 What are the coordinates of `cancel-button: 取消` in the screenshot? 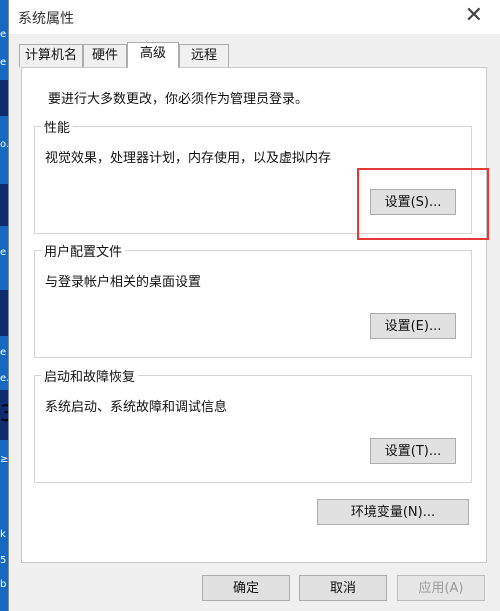 It's located at (343, 588).